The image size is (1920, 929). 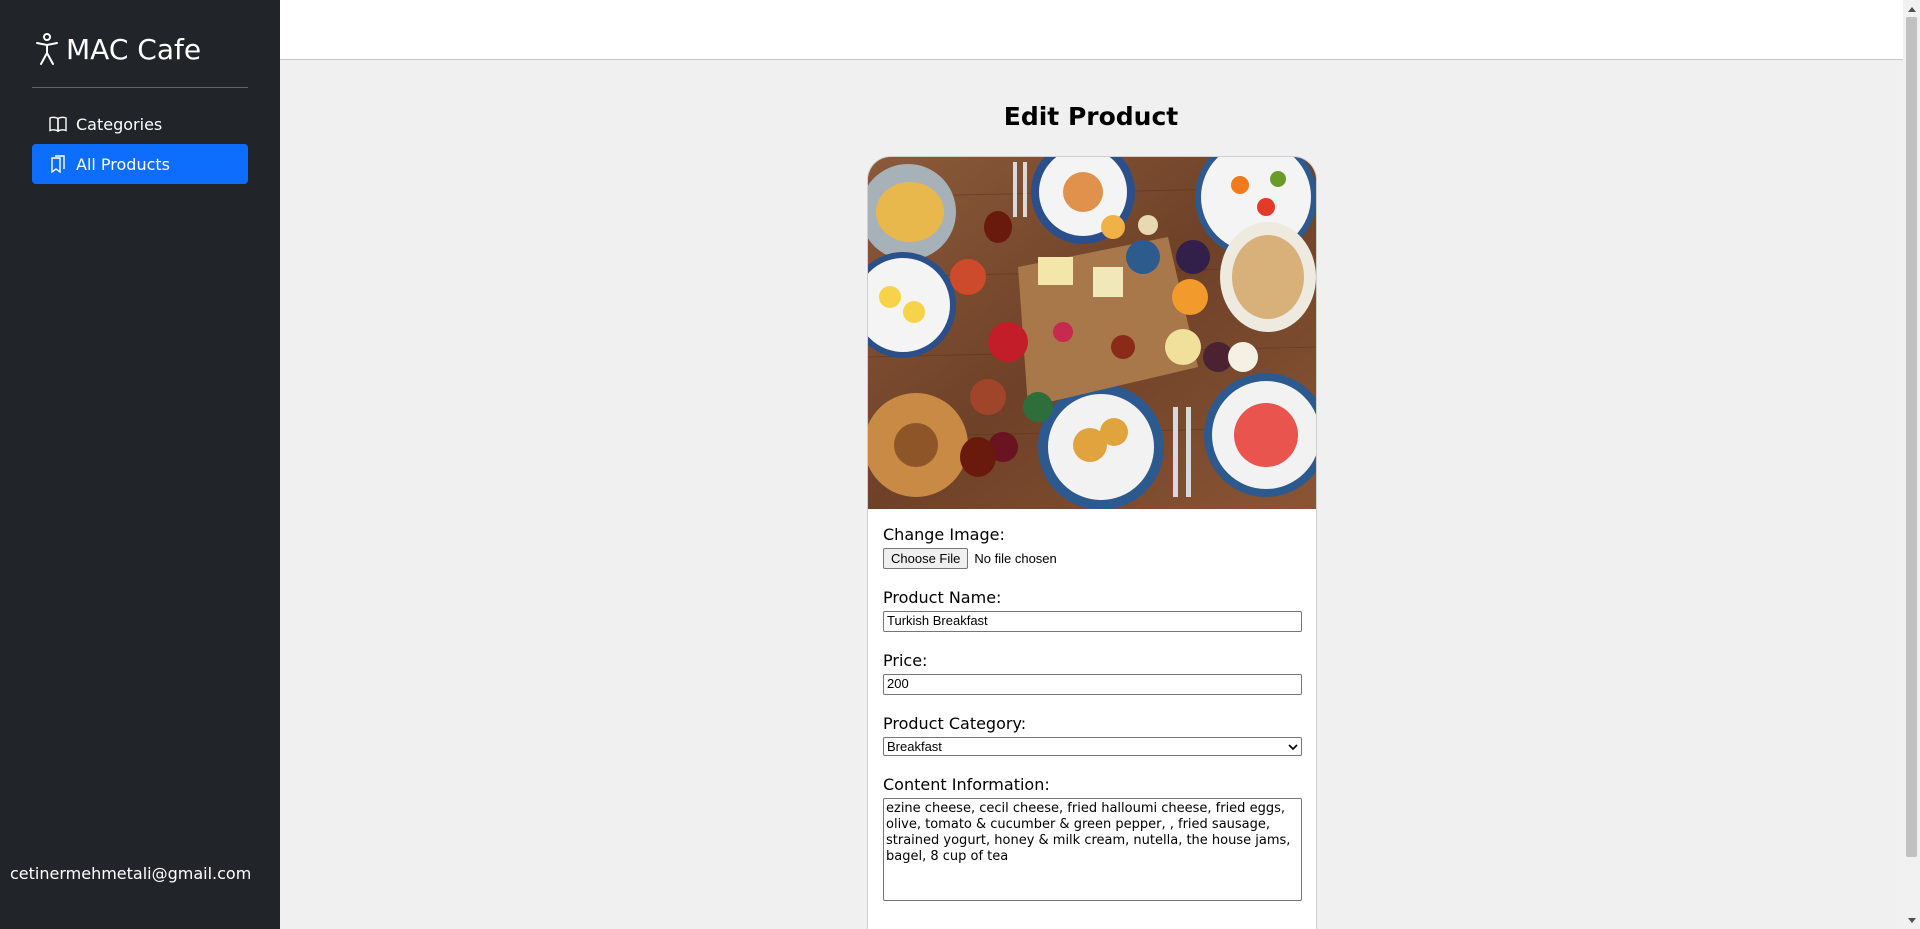 What do you see at coordinates (140, 87) in the screenshot?
I see `sidebar-divider` at bounding box center [140, 87].